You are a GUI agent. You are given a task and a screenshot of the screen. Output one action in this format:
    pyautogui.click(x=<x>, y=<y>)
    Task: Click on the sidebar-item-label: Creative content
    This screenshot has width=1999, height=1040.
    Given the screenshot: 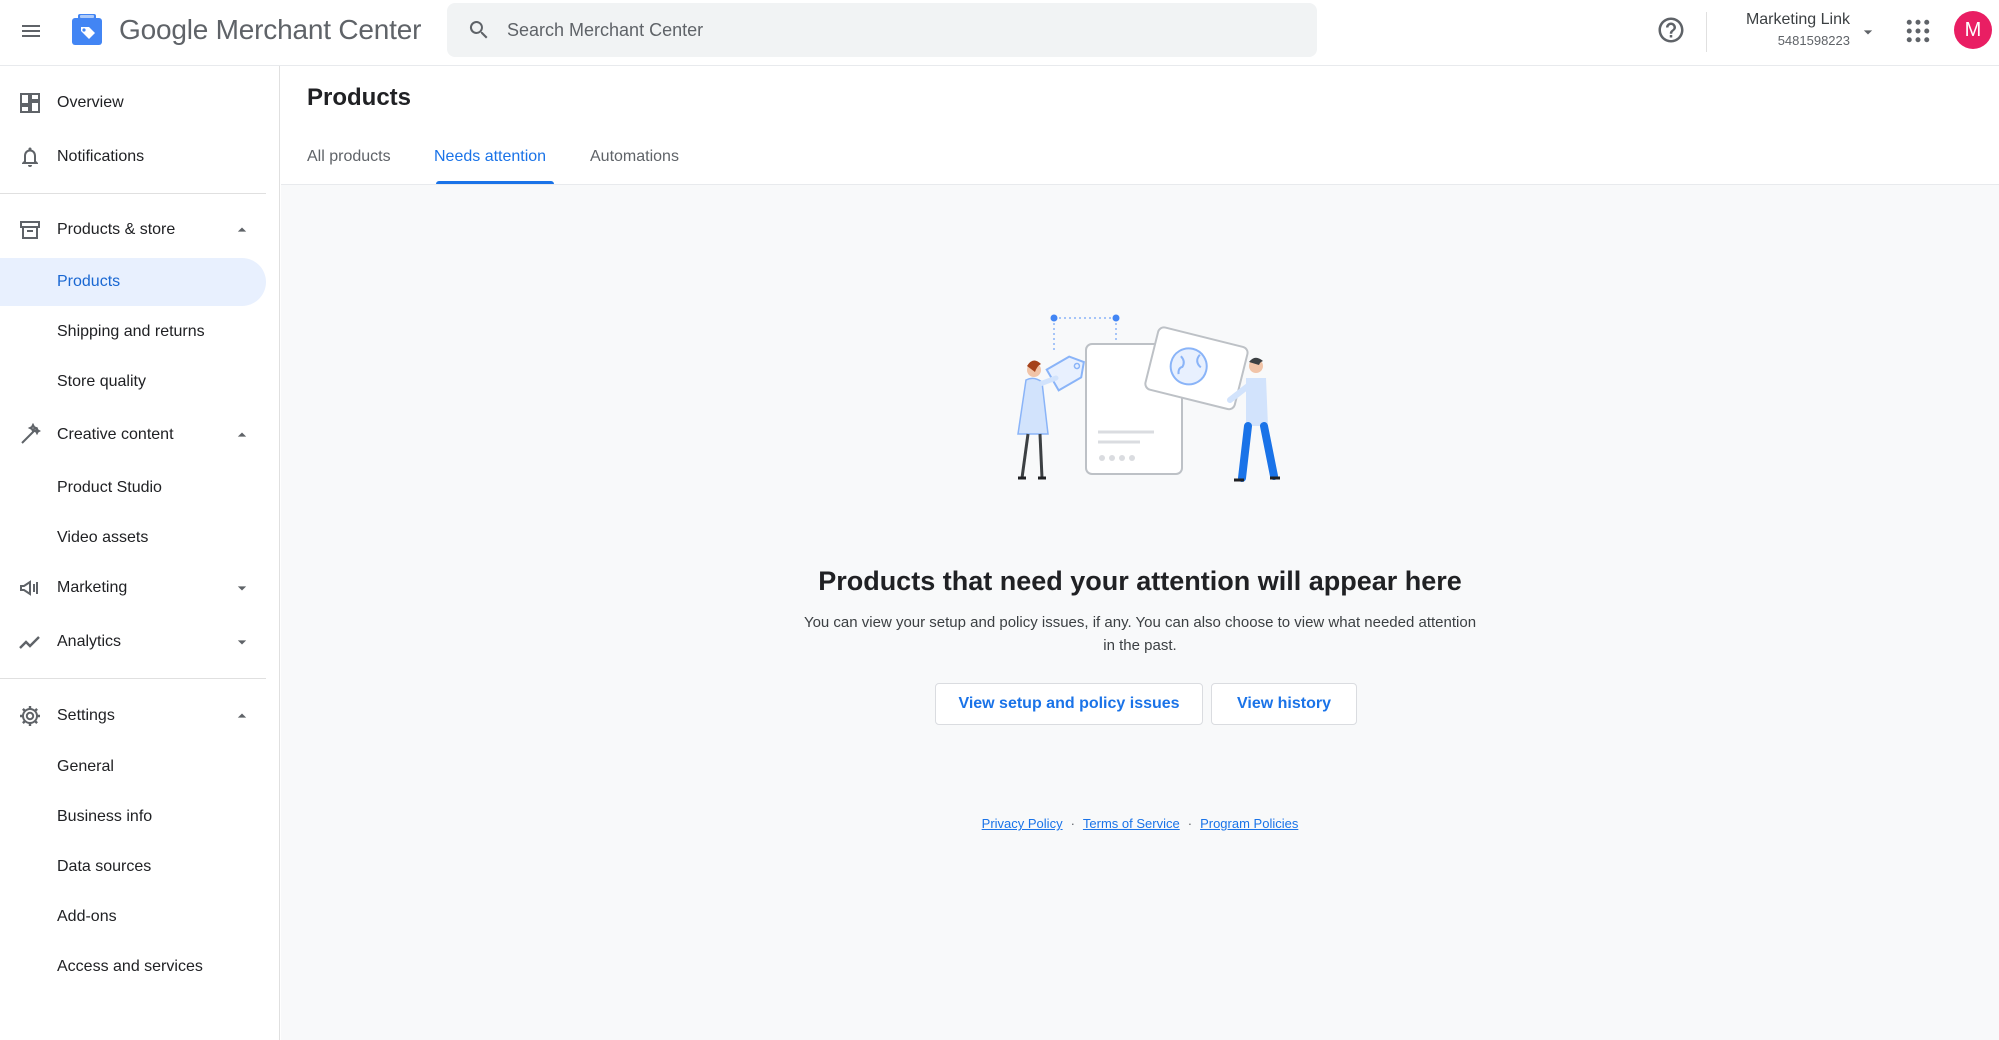 What is the action you would take?
    pyautogui.click(x=115, y=434)
    